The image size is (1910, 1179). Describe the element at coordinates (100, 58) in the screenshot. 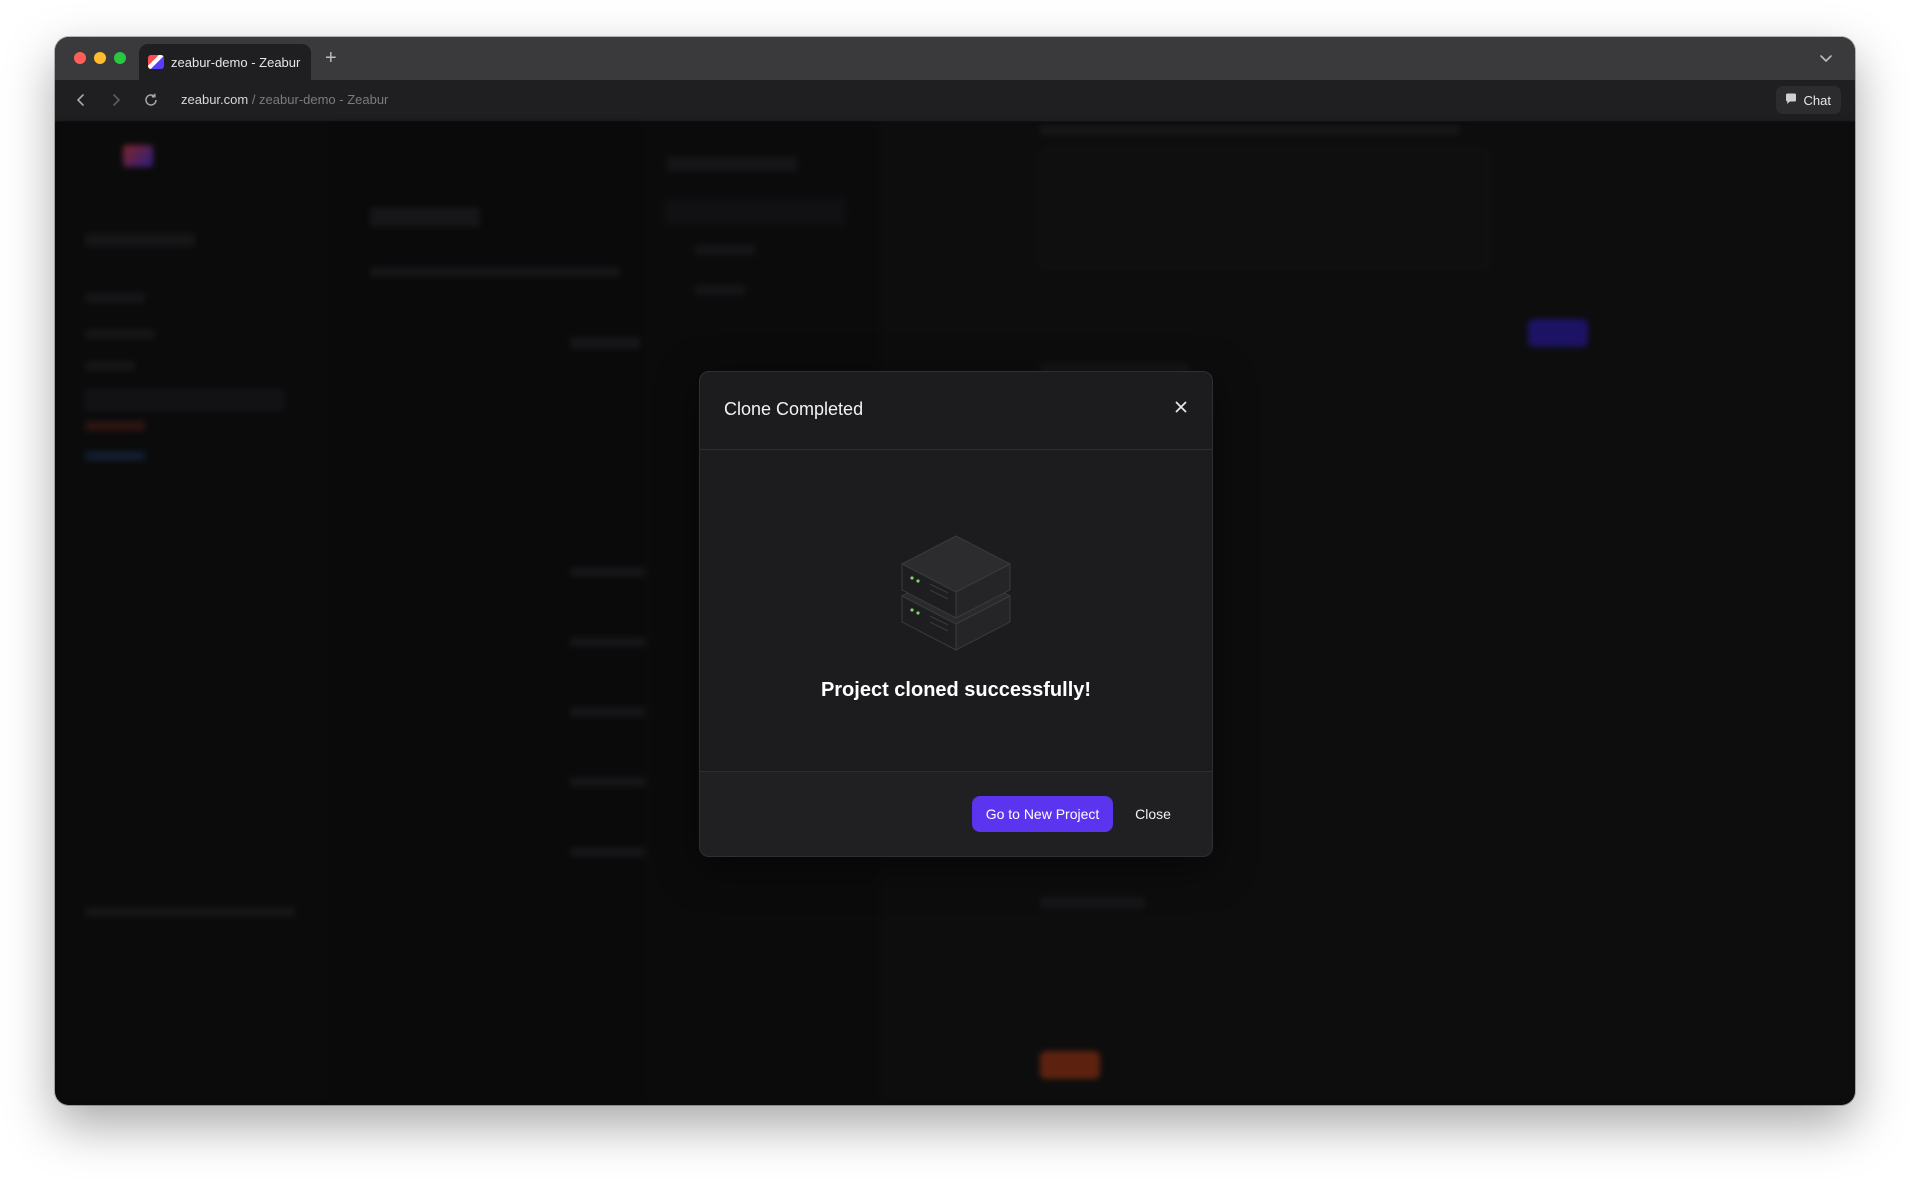

I see `minimize-window-button` at that location.